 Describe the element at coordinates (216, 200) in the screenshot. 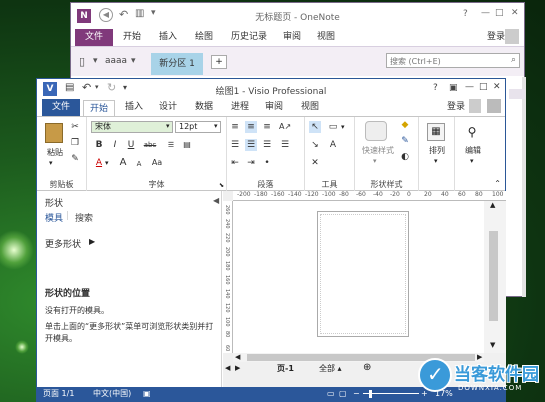

I see `collapse-panel-icon: ◀` at that location.